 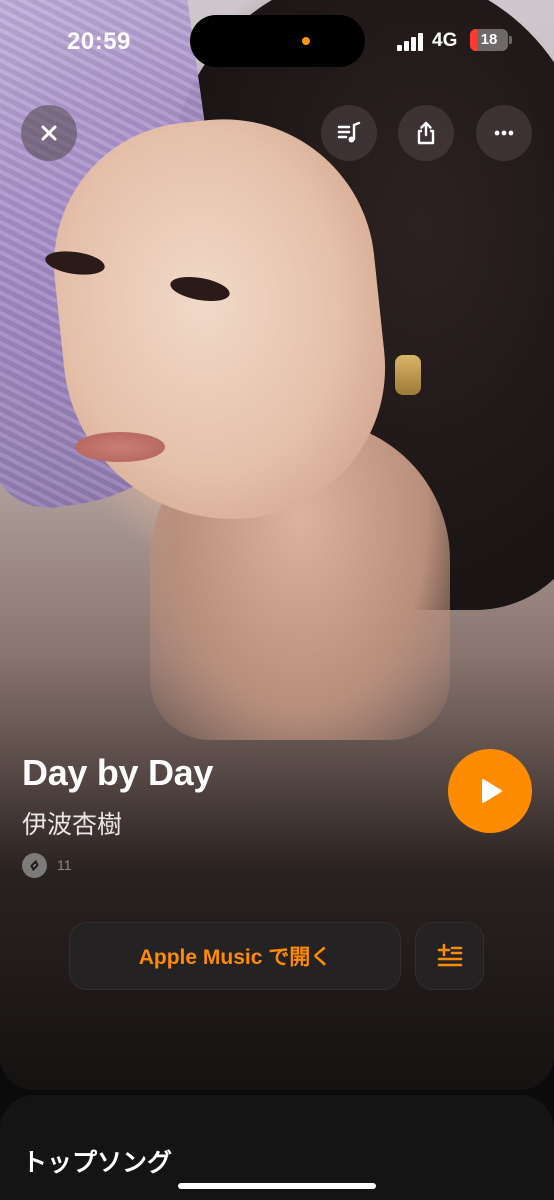 I want to click on share-icon, so click(x=426, y=133).